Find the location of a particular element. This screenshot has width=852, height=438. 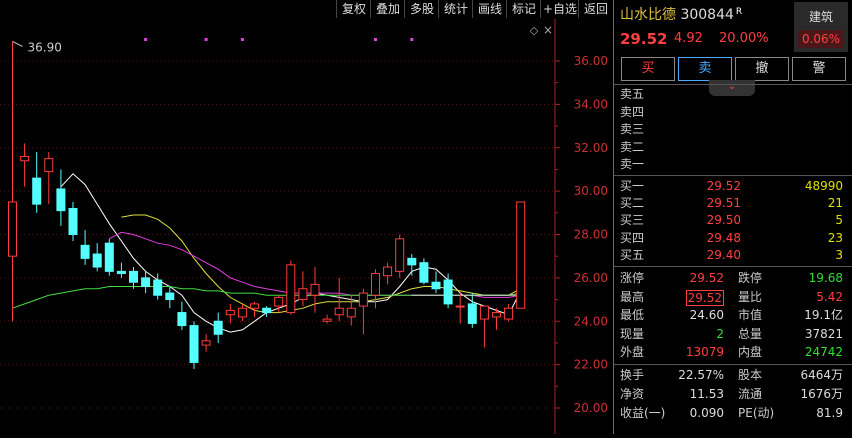

bid-row: 买五 29.40 3 is located at coordinates (733, 255).